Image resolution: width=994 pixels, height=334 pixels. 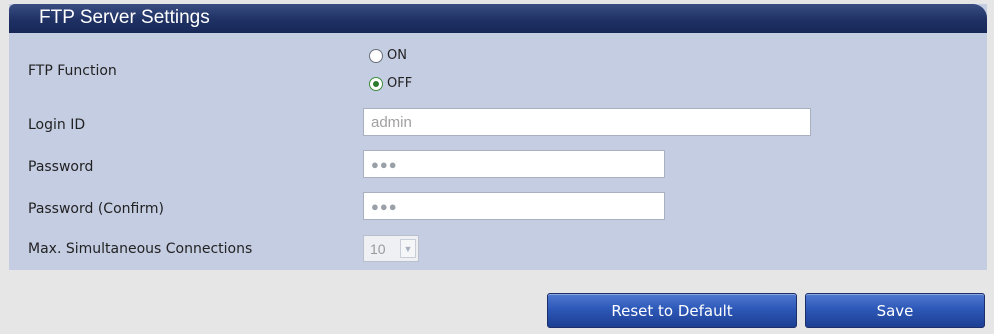 What do you see at coordinates (408, 248) in the screenshot?
I see `chevron-down-icon: ▼` at bounding box center [408, 248].